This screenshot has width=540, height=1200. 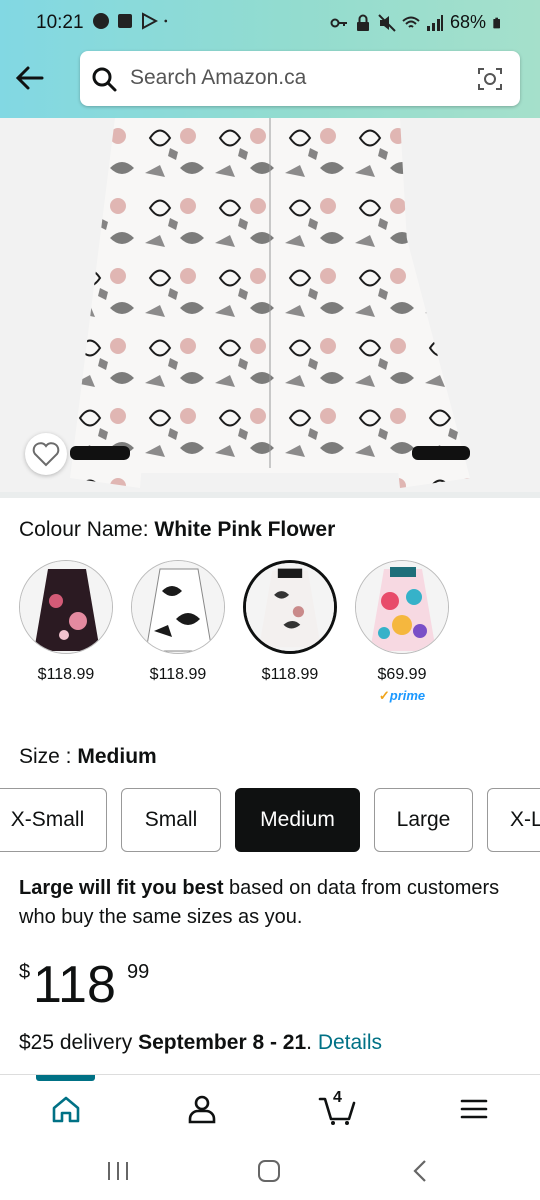 I want to click on recent-apps-icon, so click(x=118, y=1171).